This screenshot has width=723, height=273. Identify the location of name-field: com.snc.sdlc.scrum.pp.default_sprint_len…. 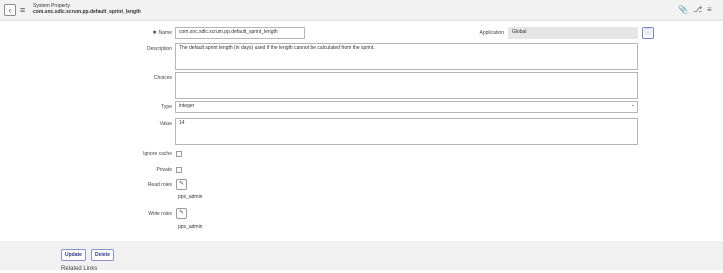
(240, 33).